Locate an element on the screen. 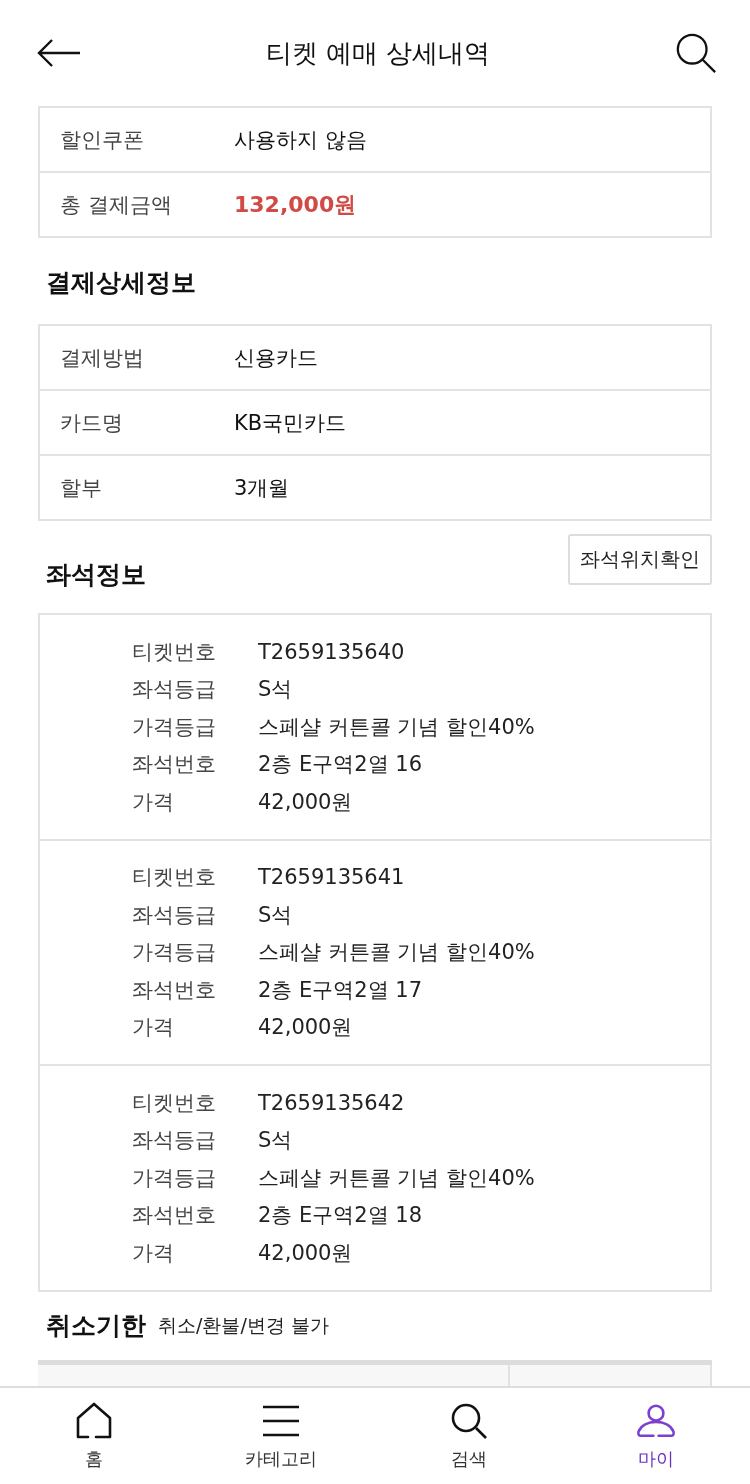 This screenshot has height=1484, width=750. page-title: 티켓 예매 상세내역 is located at coordinates (378, 53).